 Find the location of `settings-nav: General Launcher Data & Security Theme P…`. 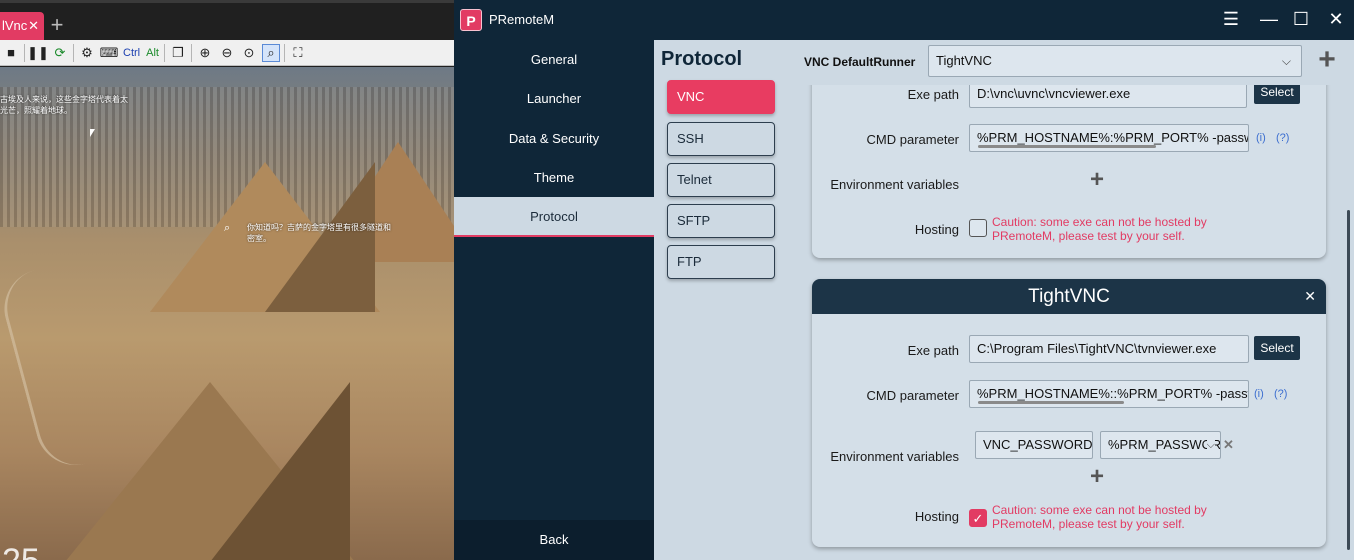

settings-nav: General Launcher Data & Security Theme P… is located at coordinates (554, 300).